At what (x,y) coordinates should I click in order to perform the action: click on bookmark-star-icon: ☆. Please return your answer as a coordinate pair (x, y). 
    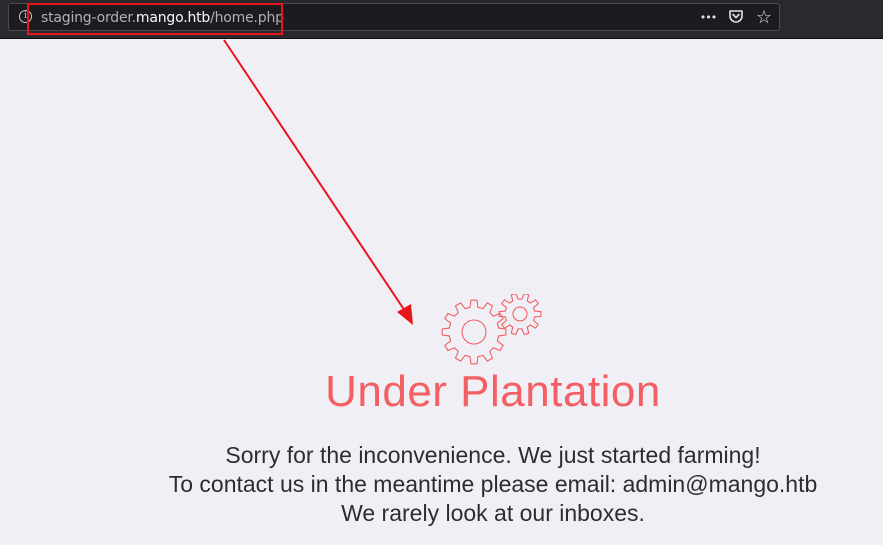
    Looking at the image, I should click on (764, 18).